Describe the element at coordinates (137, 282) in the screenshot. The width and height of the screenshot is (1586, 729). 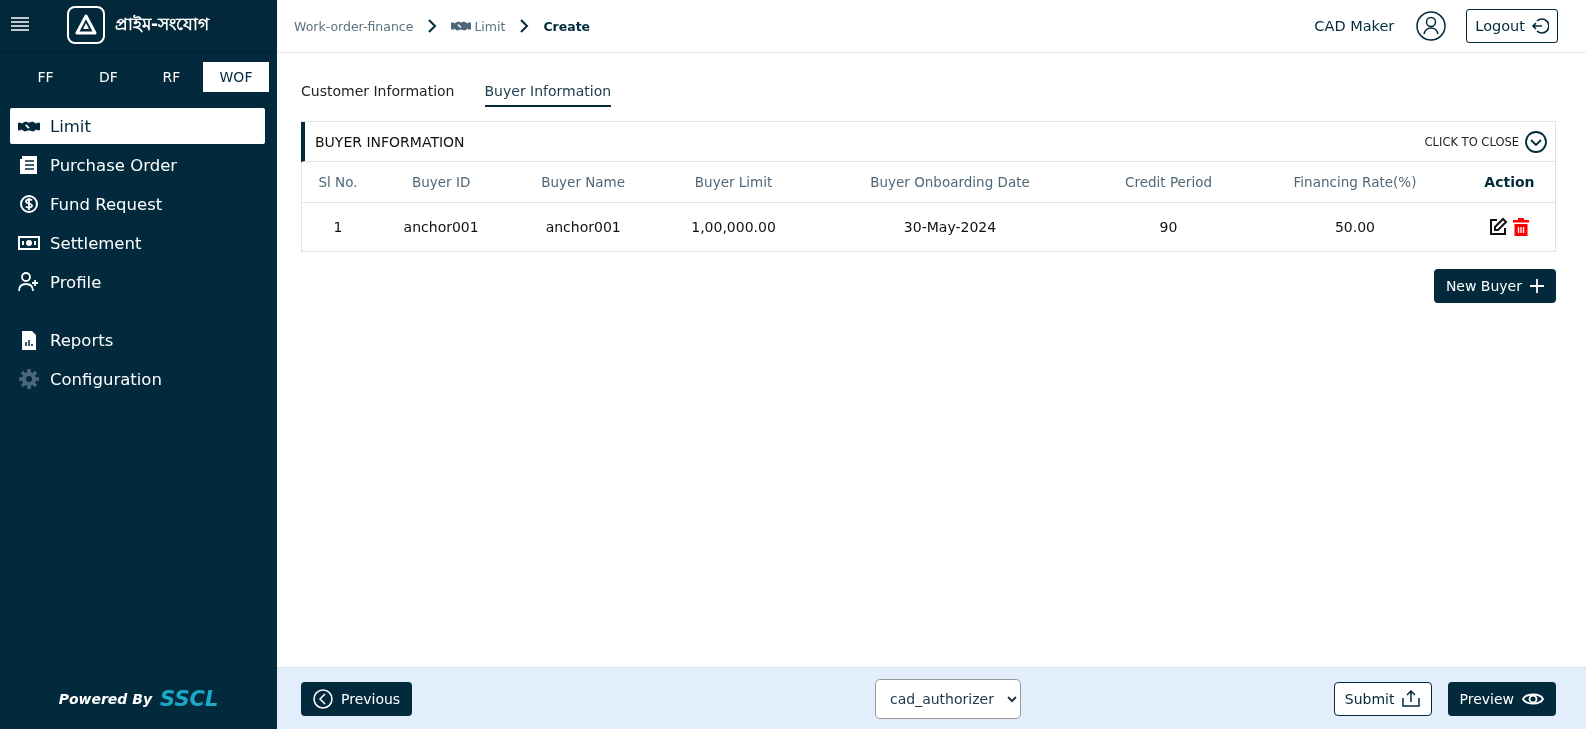
I see `nav-item: Profile` at that location.